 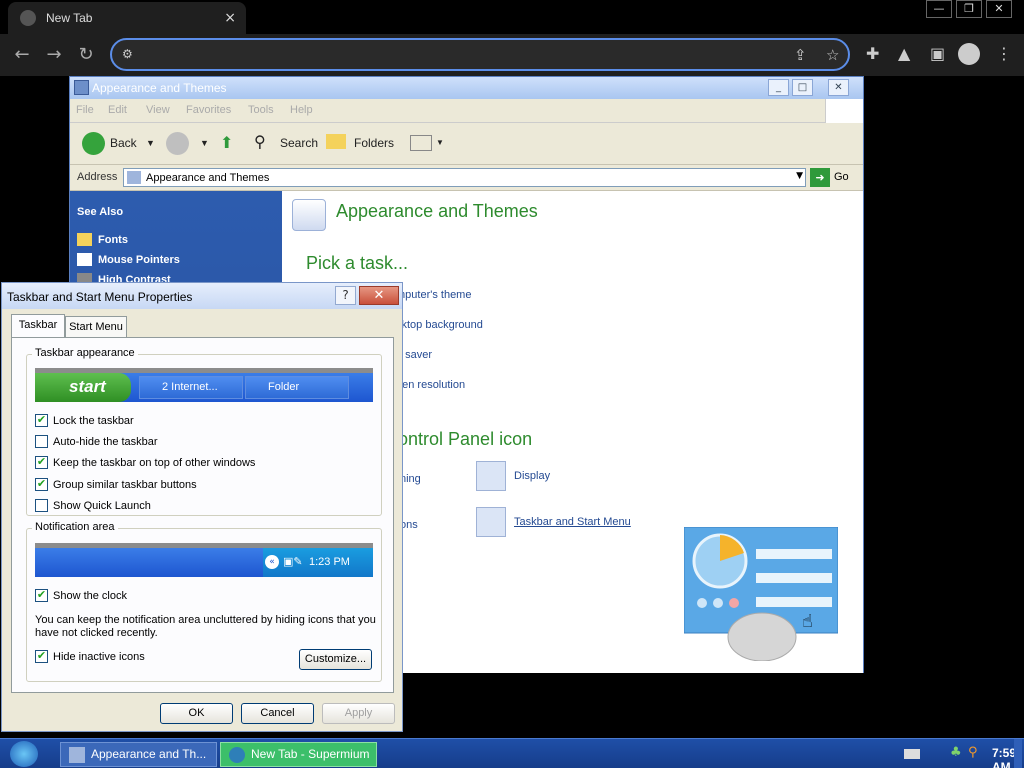 What do you see at coordinates (466, 88) in the screenshot?
I see `explorer-titlebar: Appearance and Themes _ □ ✕` at bounding box center [466, 88].